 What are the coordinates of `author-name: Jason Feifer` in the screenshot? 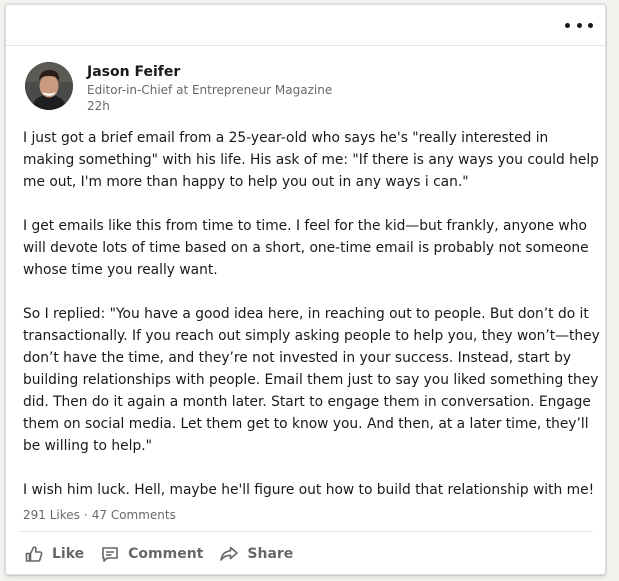 It's located at (287, 72).